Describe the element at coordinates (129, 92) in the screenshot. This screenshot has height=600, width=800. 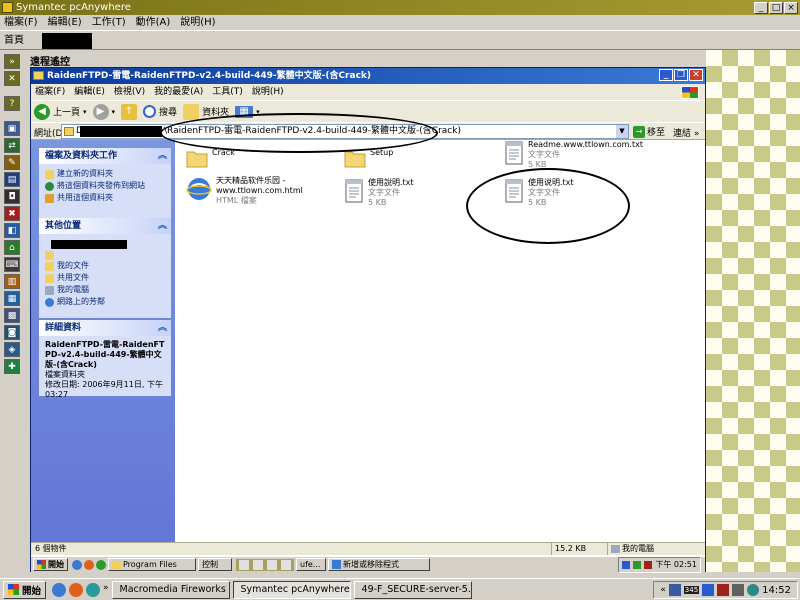
I see `menu-view: 檢視(V)` at that location.